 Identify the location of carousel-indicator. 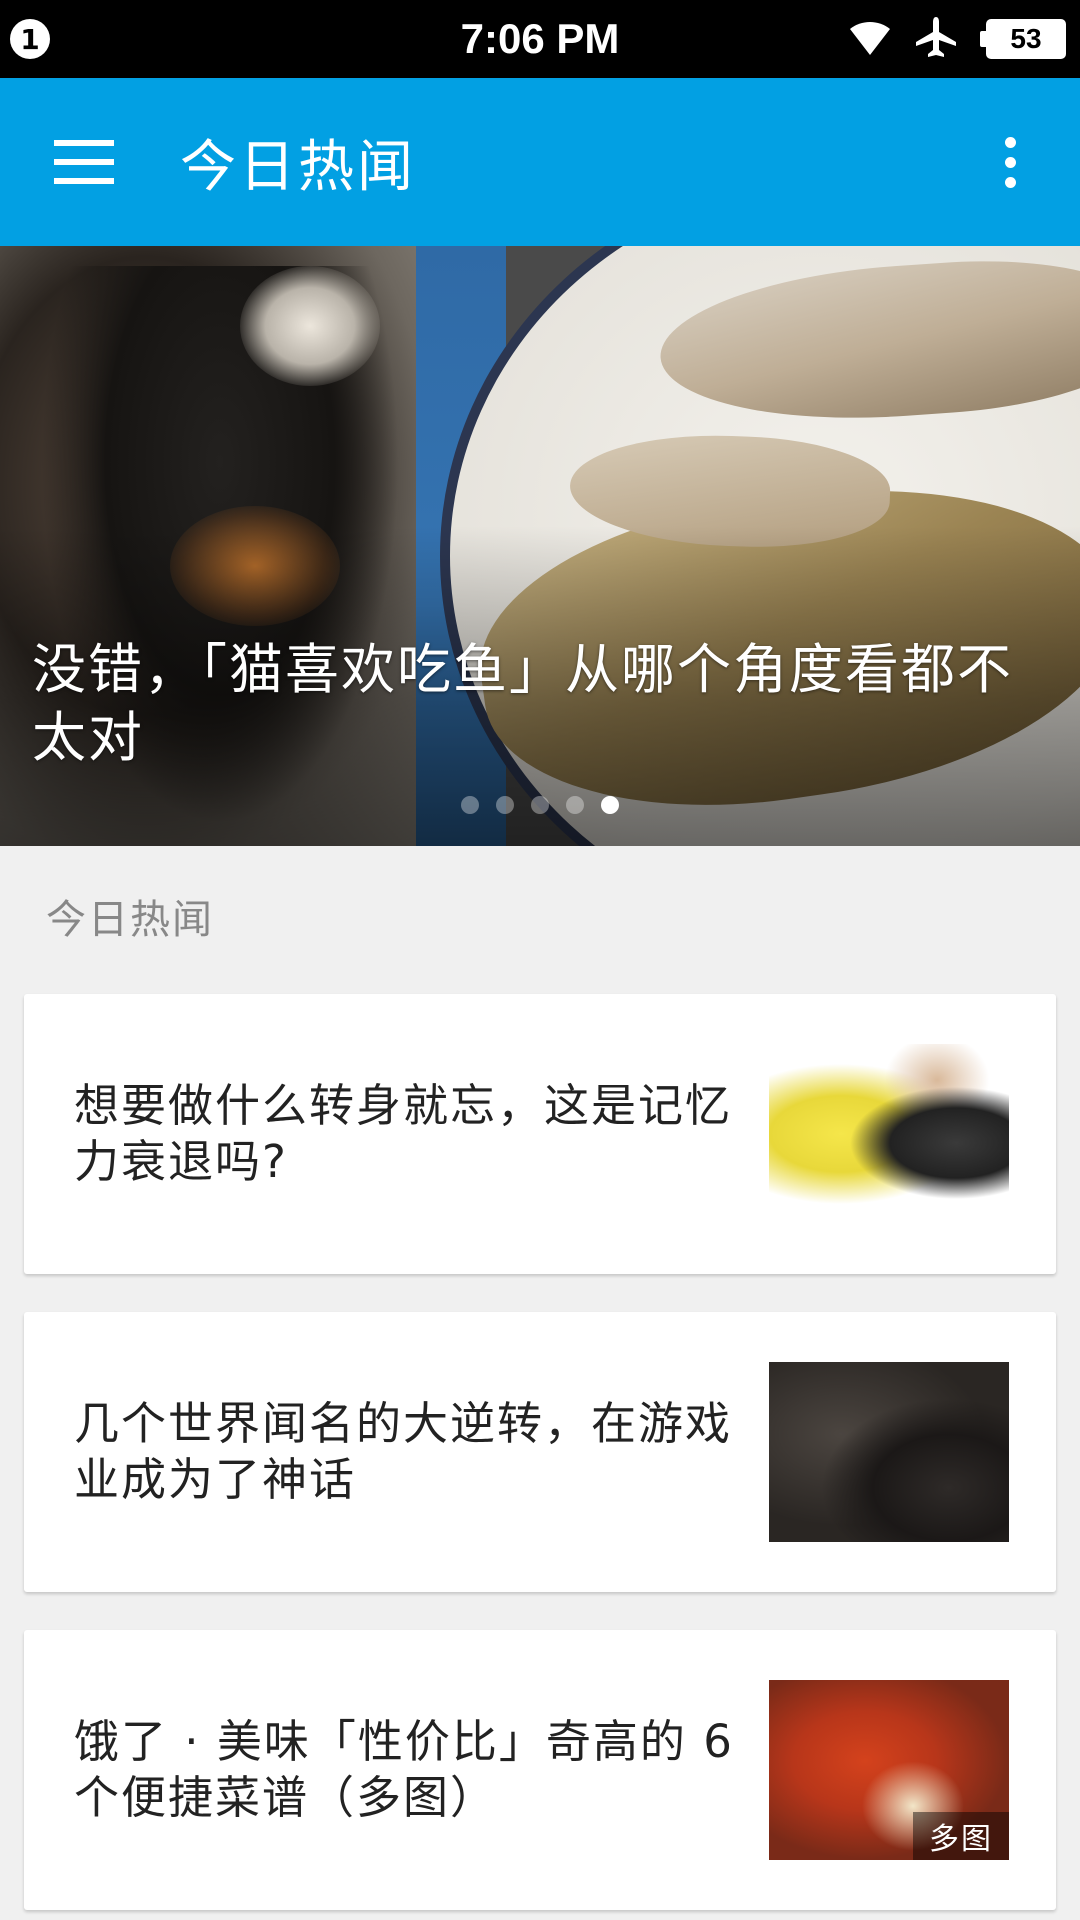
(540, 805).